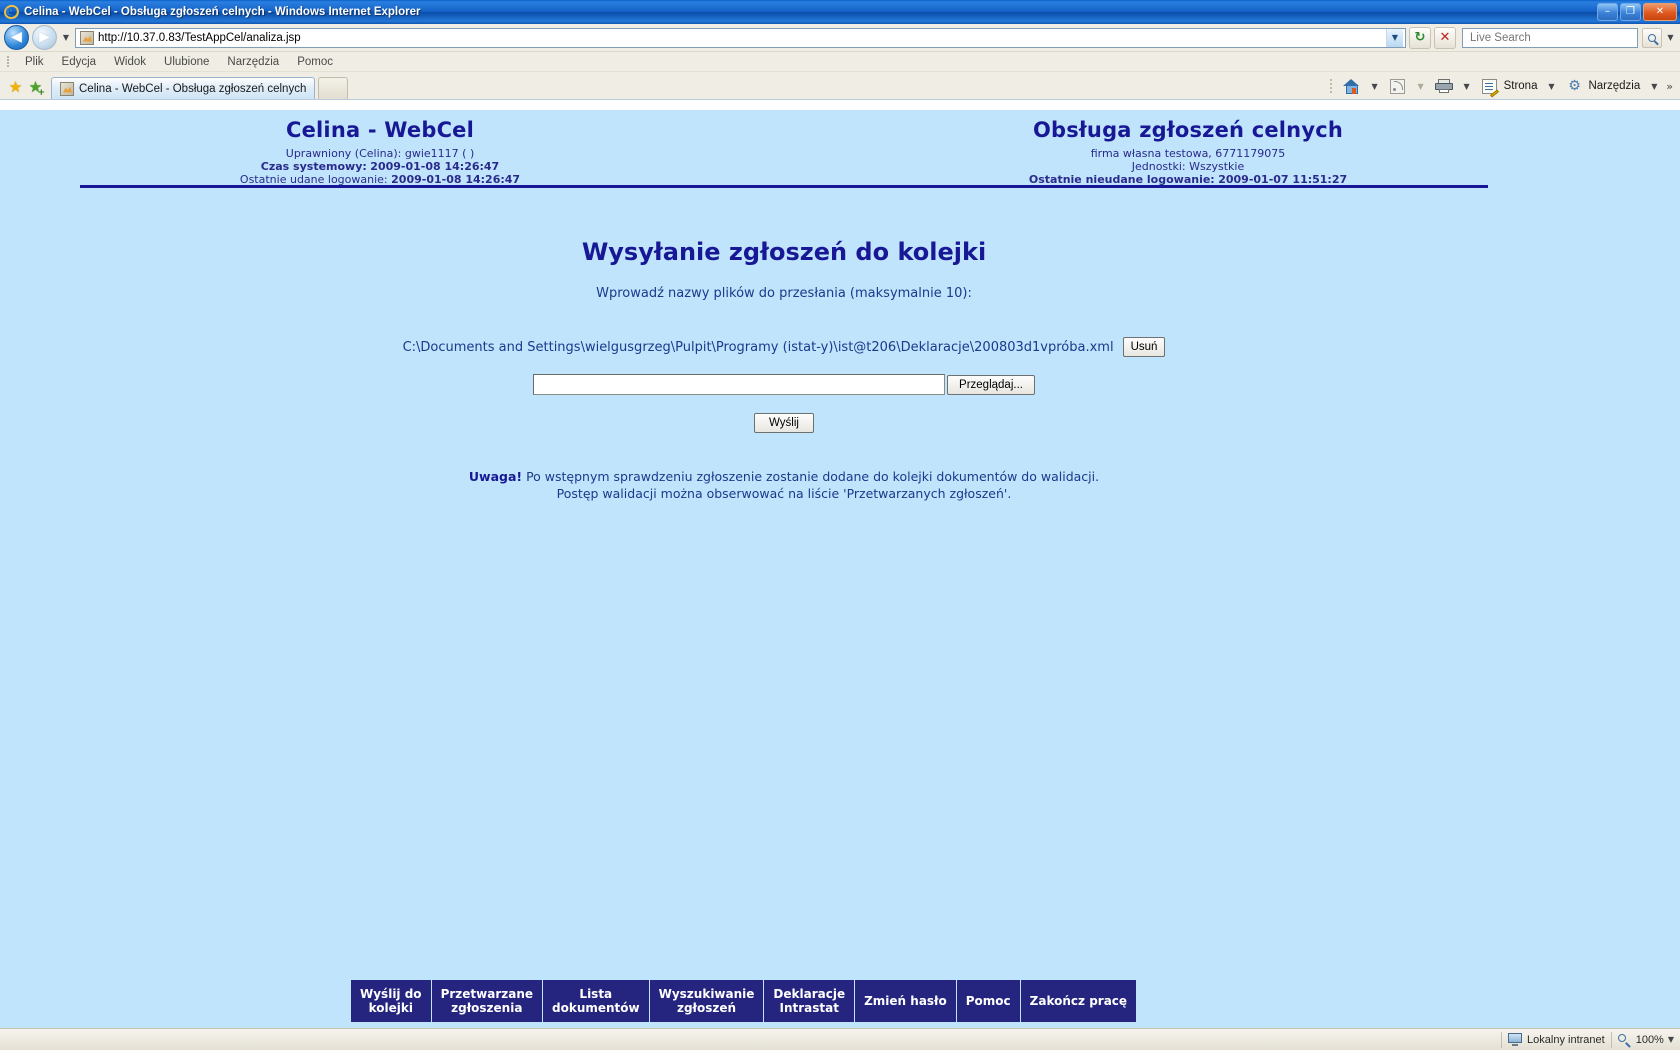 The image size is (1680, 1050). Describe the element at coordinates (1521, 86) in the screenshot. I see `page-menu-button: Strona` at that location.